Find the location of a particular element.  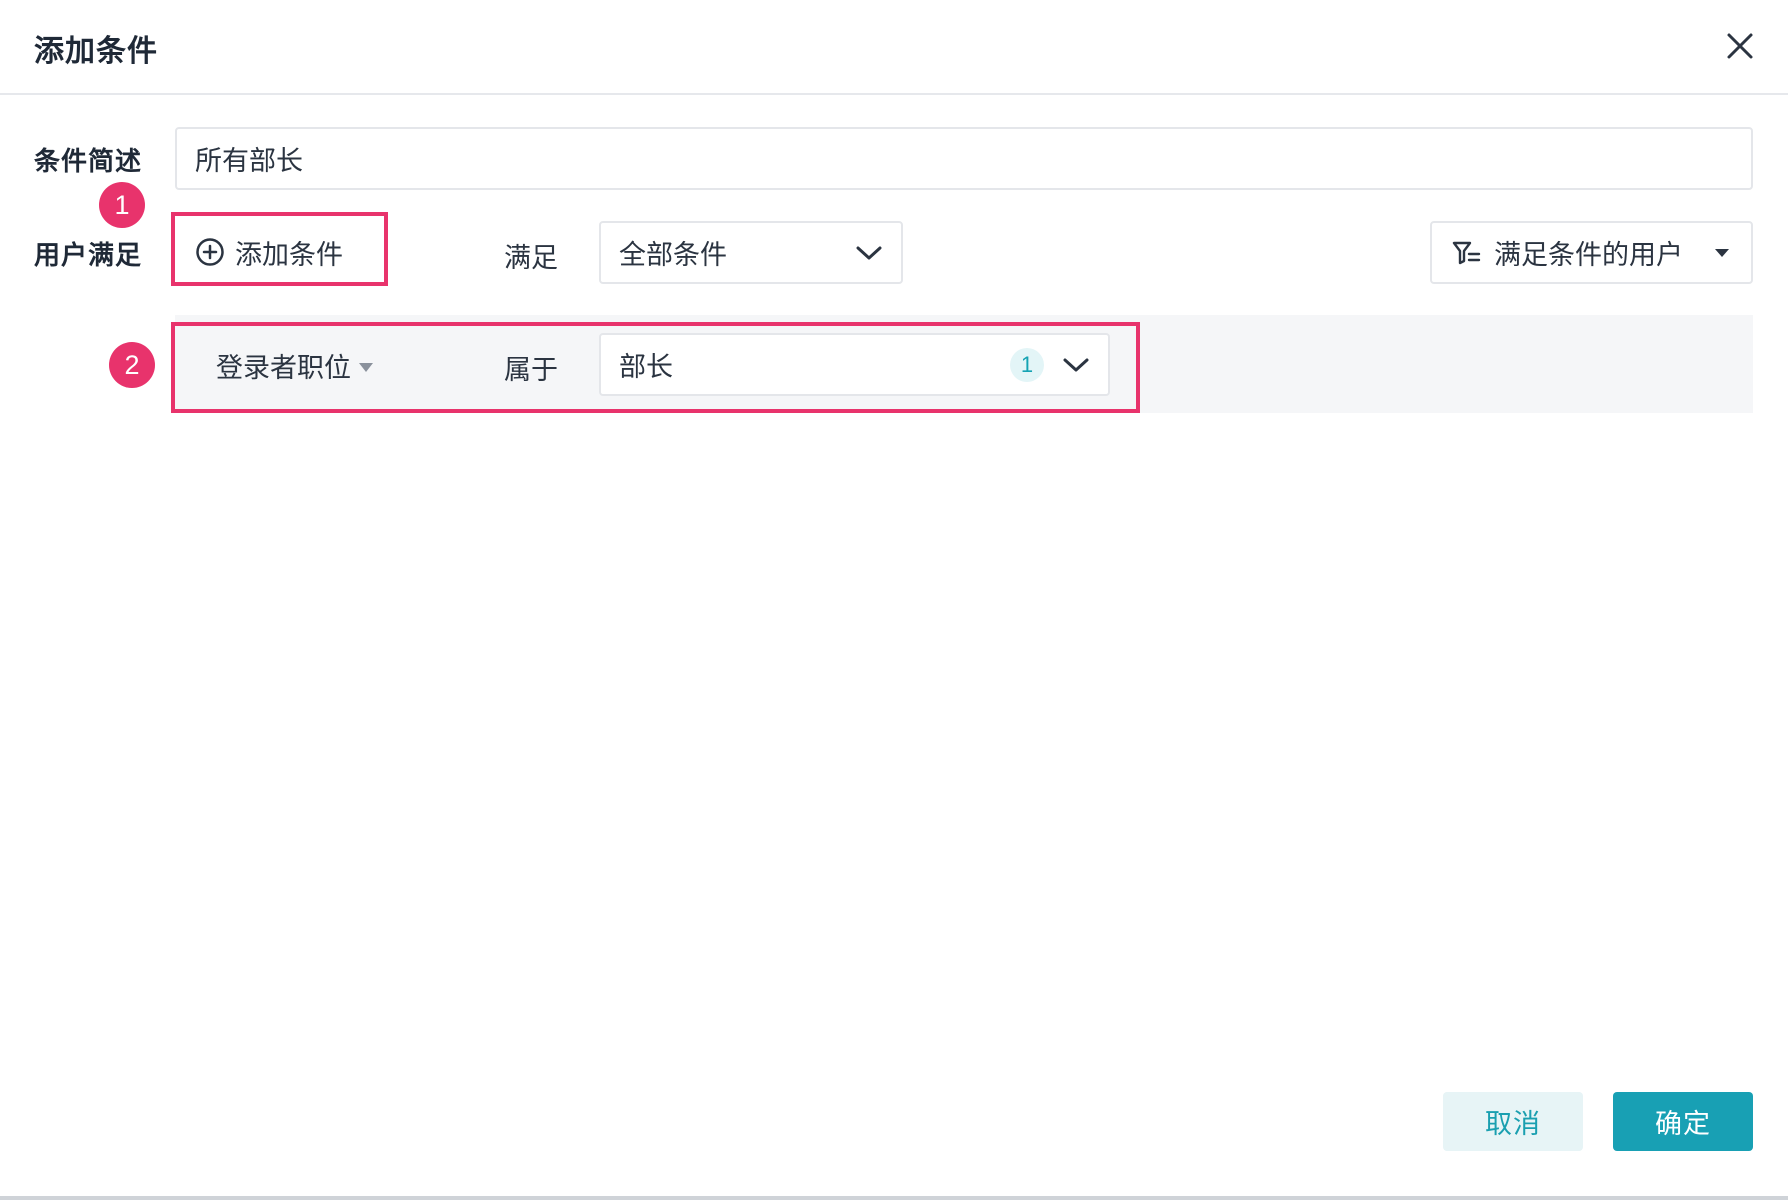

match-mode-value: 全部条件 is located at coordinates (673, 255).